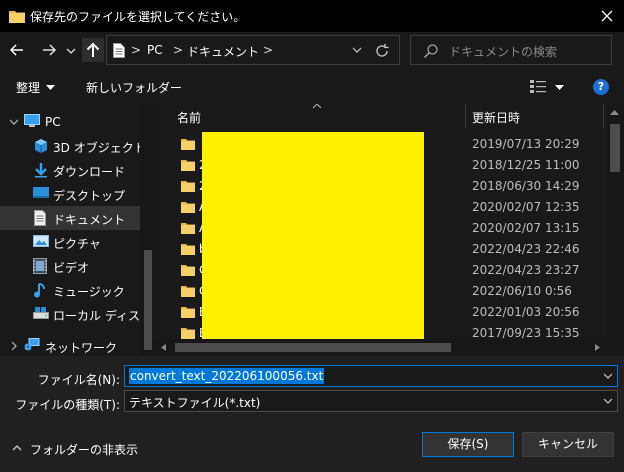  I want to click on file-date: 2018/06/30 14:29, so click(526, 186).